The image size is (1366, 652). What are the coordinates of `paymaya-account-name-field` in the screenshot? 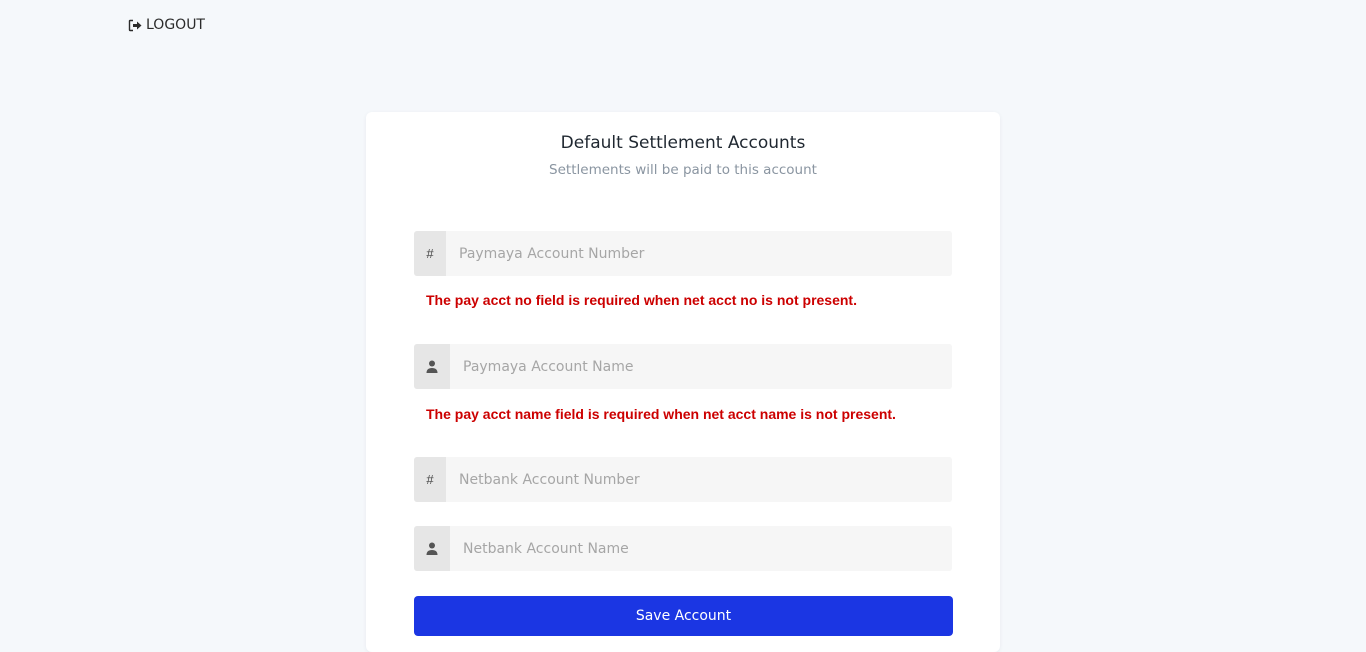 It's located at (683, 366).